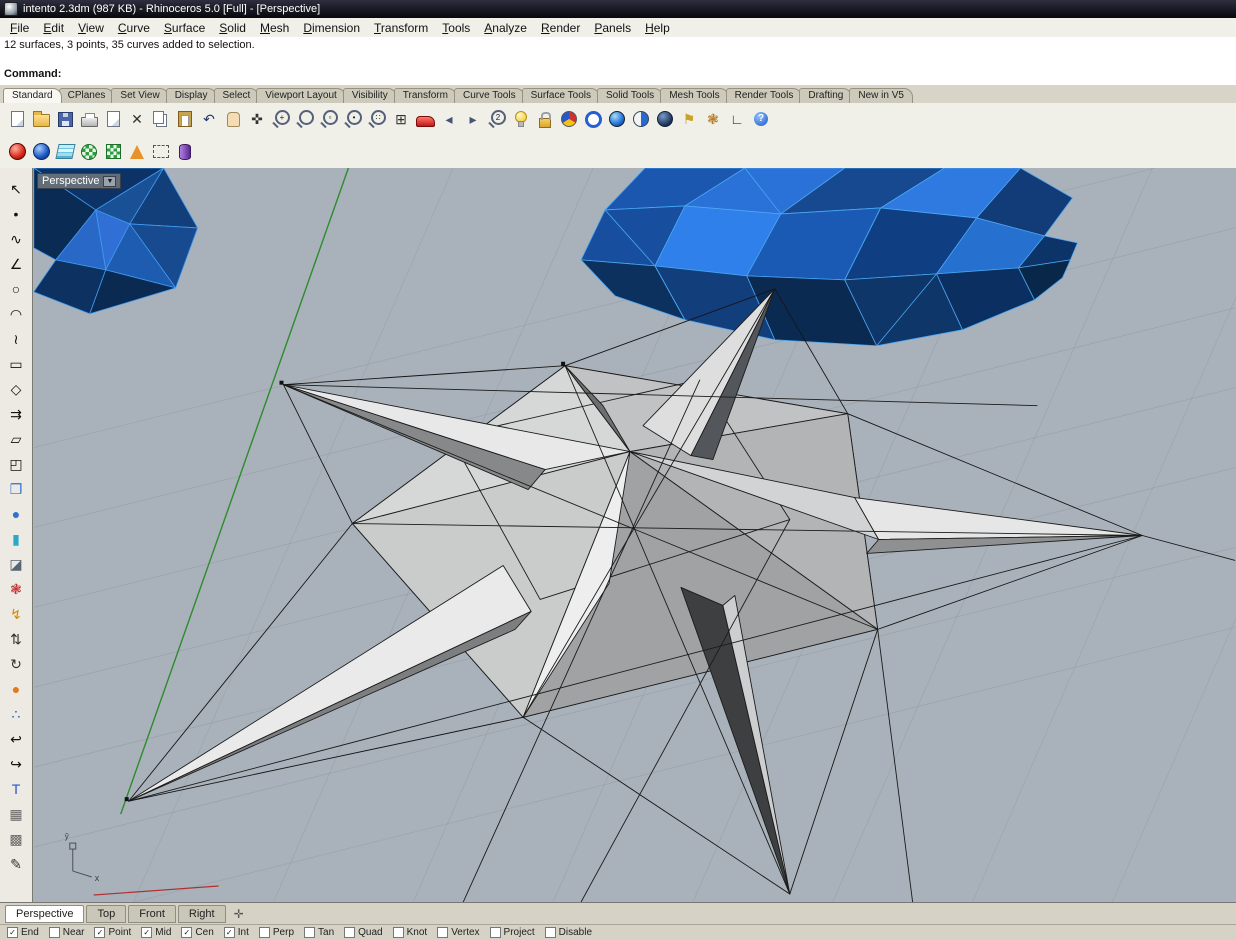  What do you see at coordinates (665, 119) in the screenshot?
I see `rendered-display-icon` at bounding box center [665, 119].